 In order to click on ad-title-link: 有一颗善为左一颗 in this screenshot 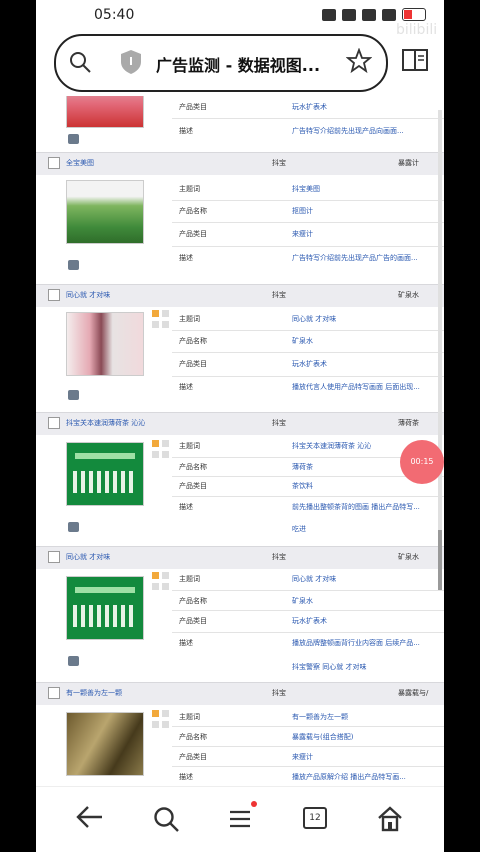, I will do `click(94, 693)`.